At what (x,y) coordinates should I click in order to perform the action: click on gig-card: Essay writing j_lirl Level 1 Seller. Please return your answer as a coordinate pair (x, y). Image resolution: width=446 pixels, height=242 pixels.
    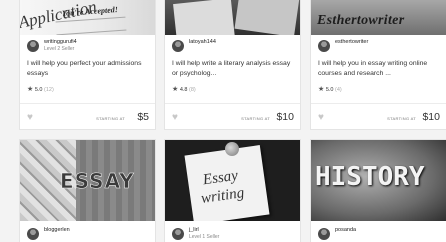
    Looking at the image, I should click on (232, 190).